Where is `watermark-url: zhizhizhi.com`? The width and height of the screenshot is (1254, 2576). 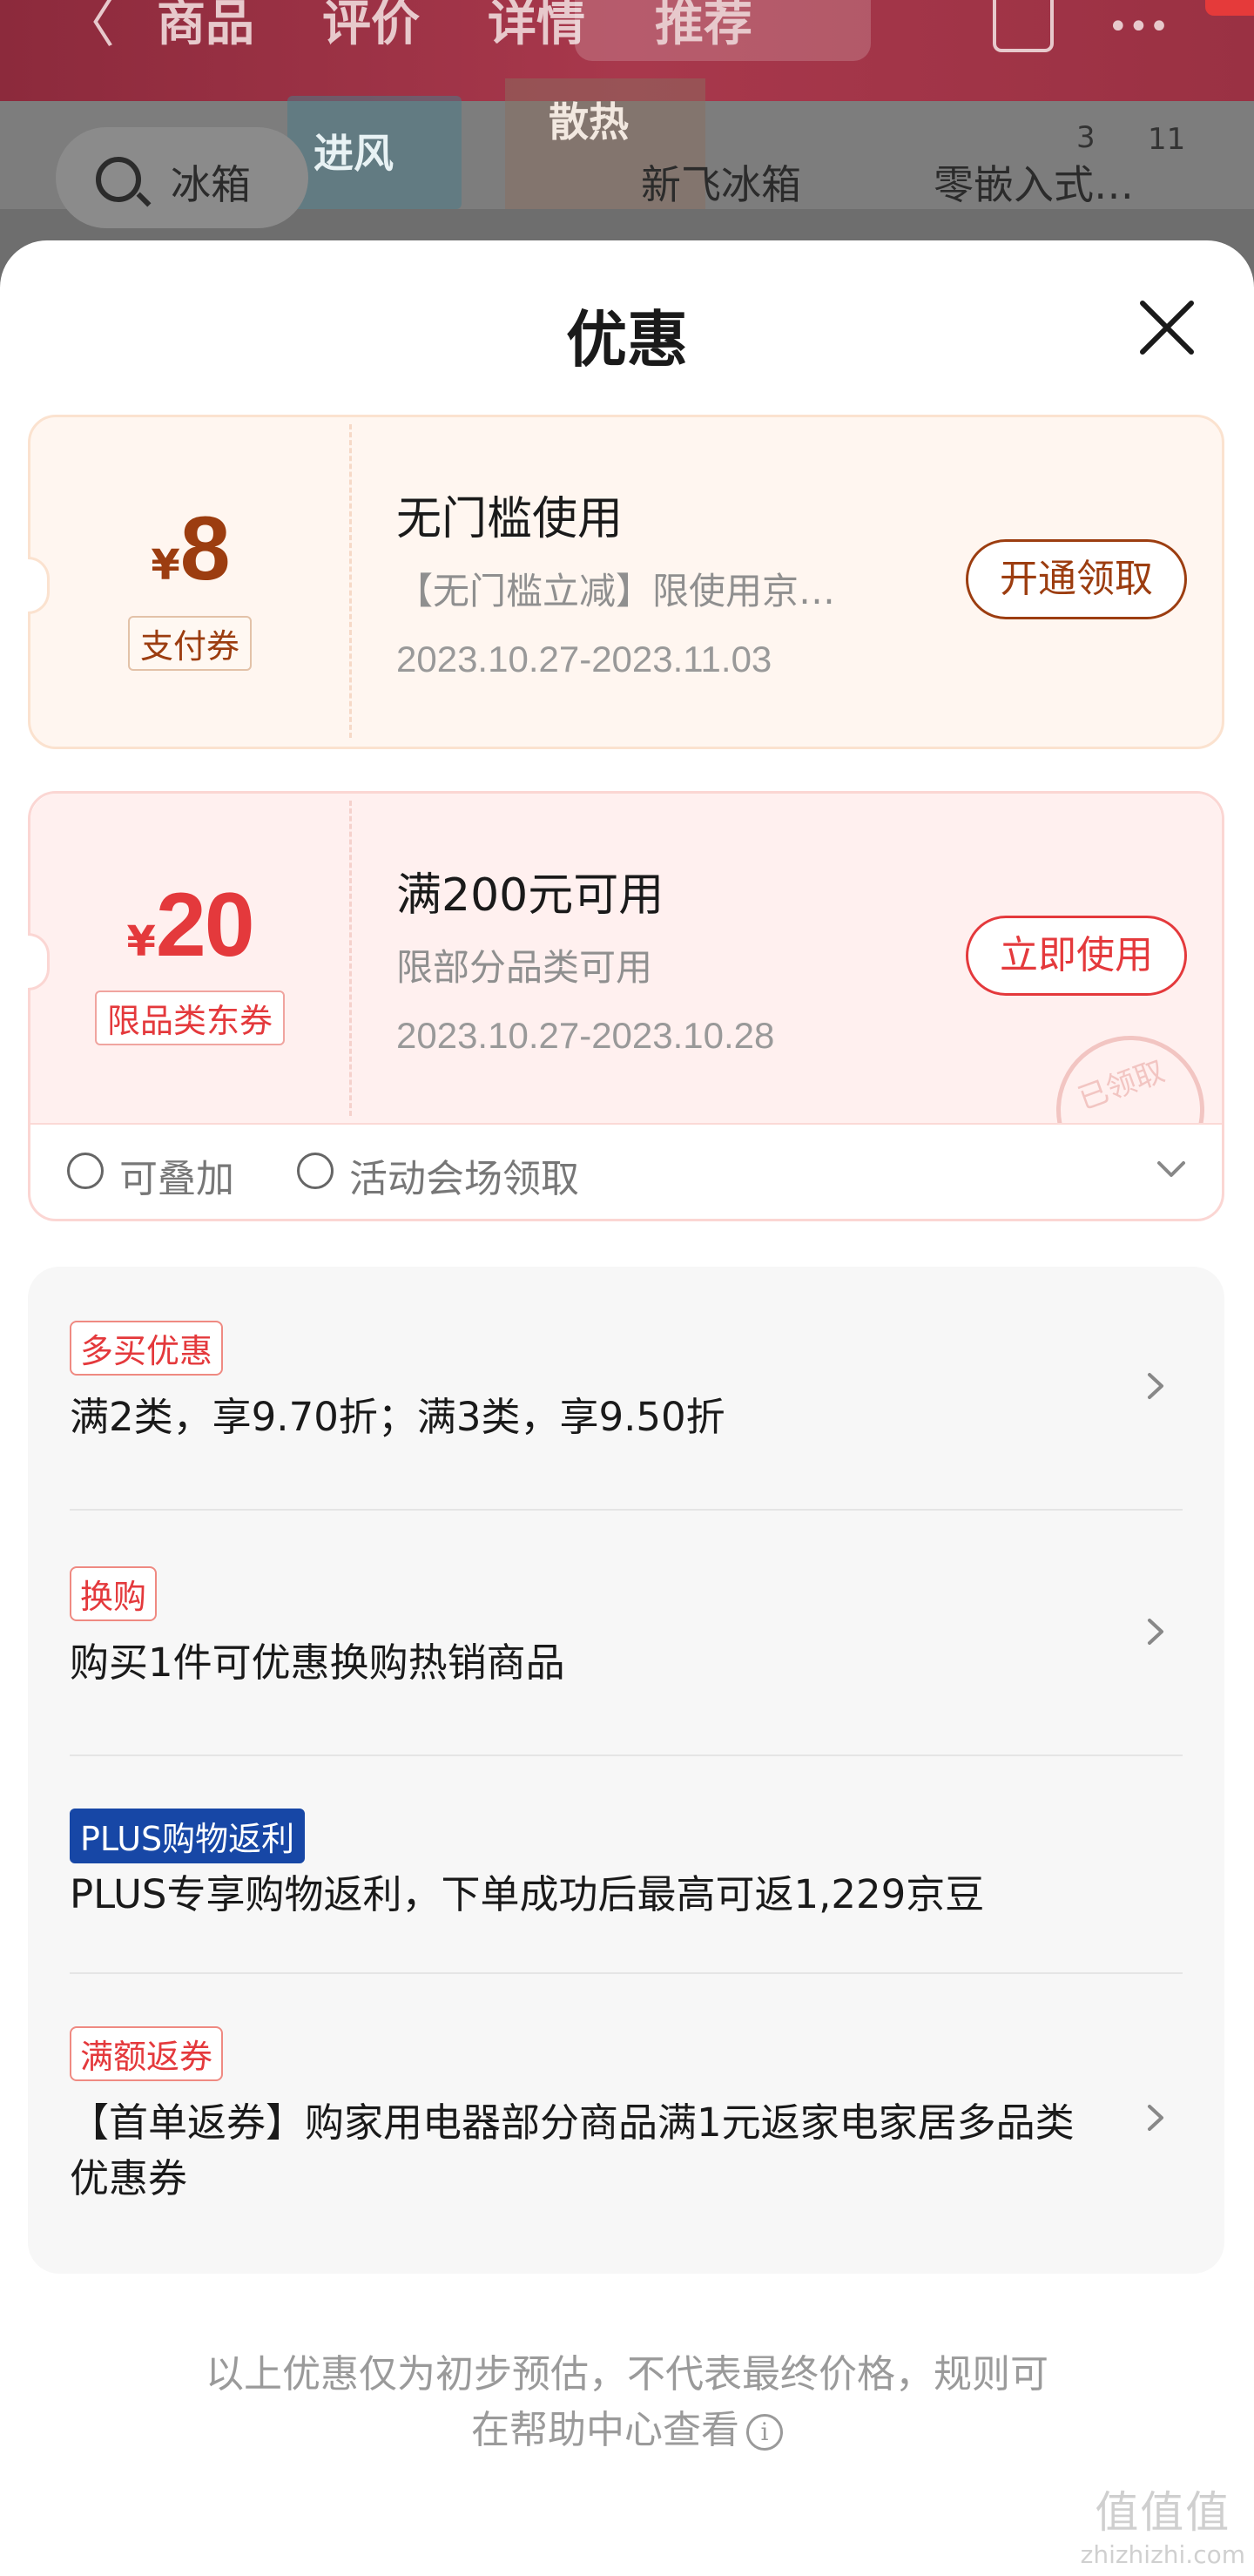 watermark-url: zhizhizhi.com is located at coordinates (1162, 2554).